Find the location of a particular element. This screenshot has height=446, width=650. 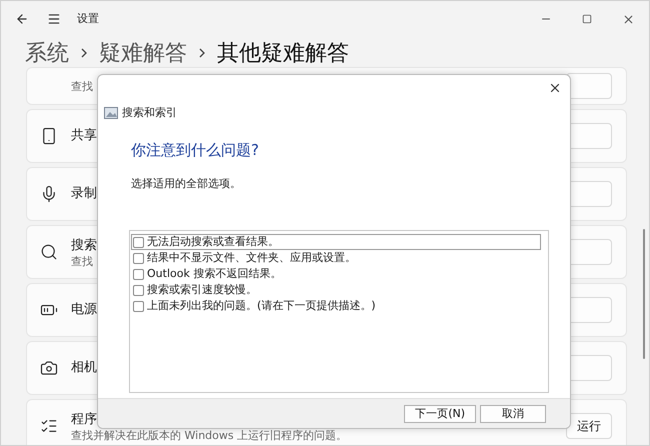

breadcrumb-item: 疑难解答 is located at coordinates (143, 53).